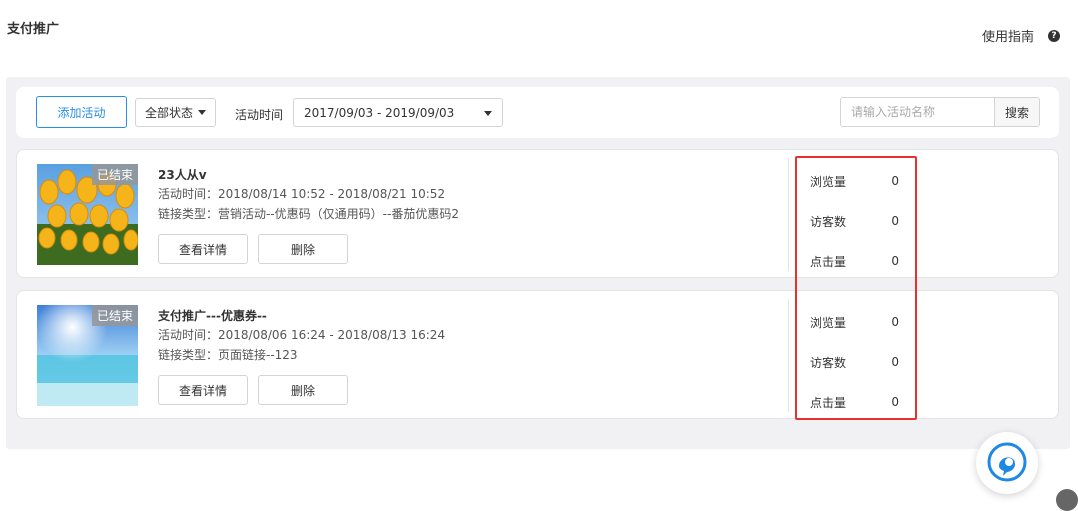  What do you see at coordinates (81, 112) in the screenshot?
I see `add-activity-button: 添加活动` at bounding box center [81, 112].